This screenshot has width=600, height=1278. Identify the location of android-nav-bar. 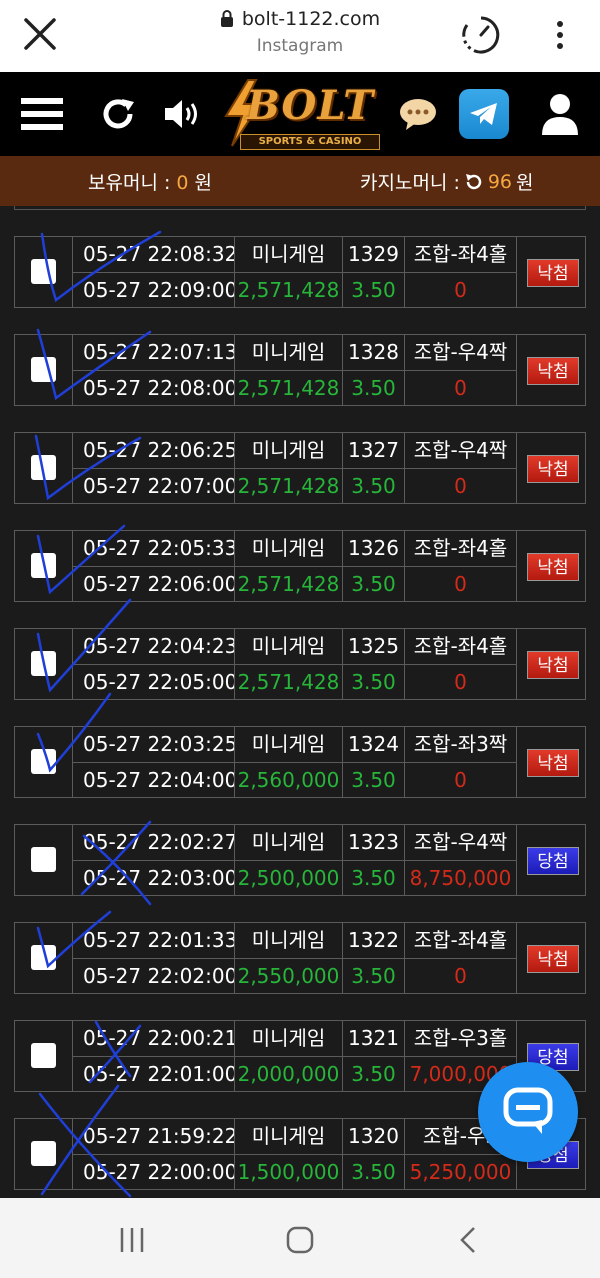
(300, 1238).